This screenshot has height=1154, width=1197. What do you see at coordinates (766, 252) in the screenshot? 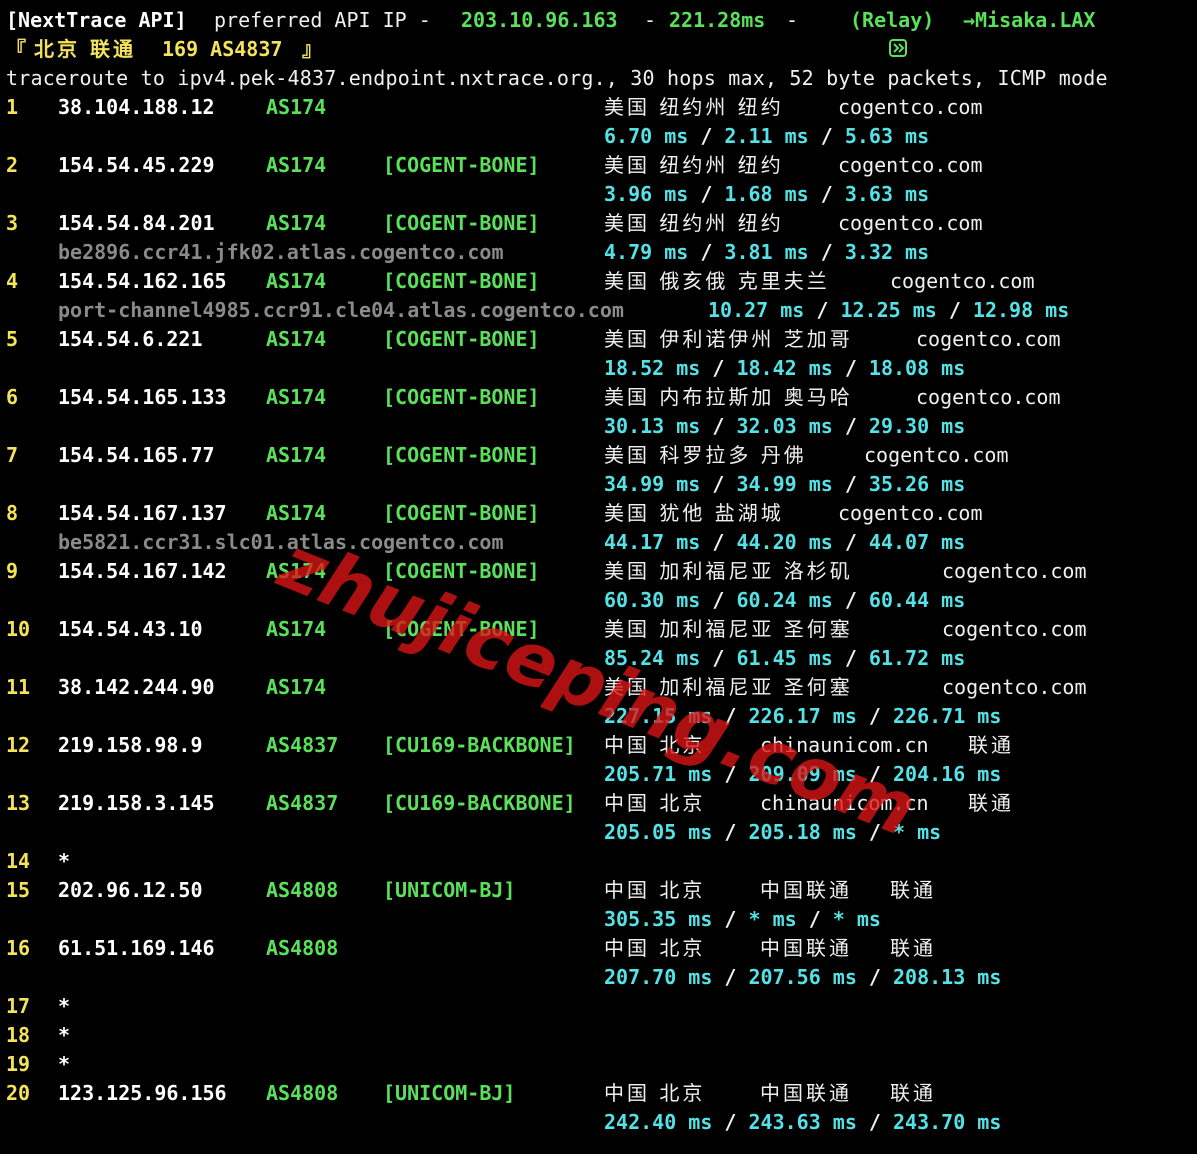
I see `latency-value: 3.81 ms` at bounding box center [766, 252].